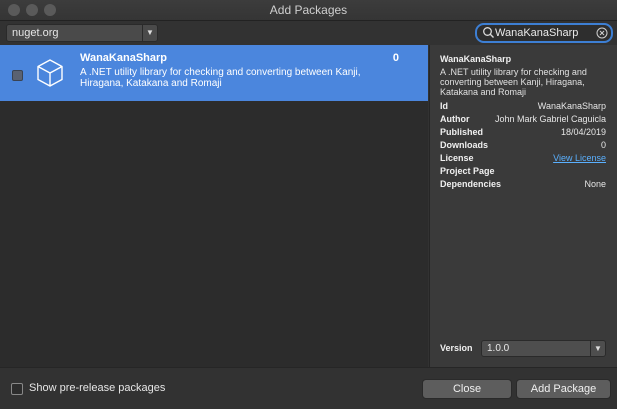 The width and height of the screenshot is (617, 409). What do you see at coordinates (457, 158) in the screenshot?
I see `detail-label: License` at bounding box center [457, 158].